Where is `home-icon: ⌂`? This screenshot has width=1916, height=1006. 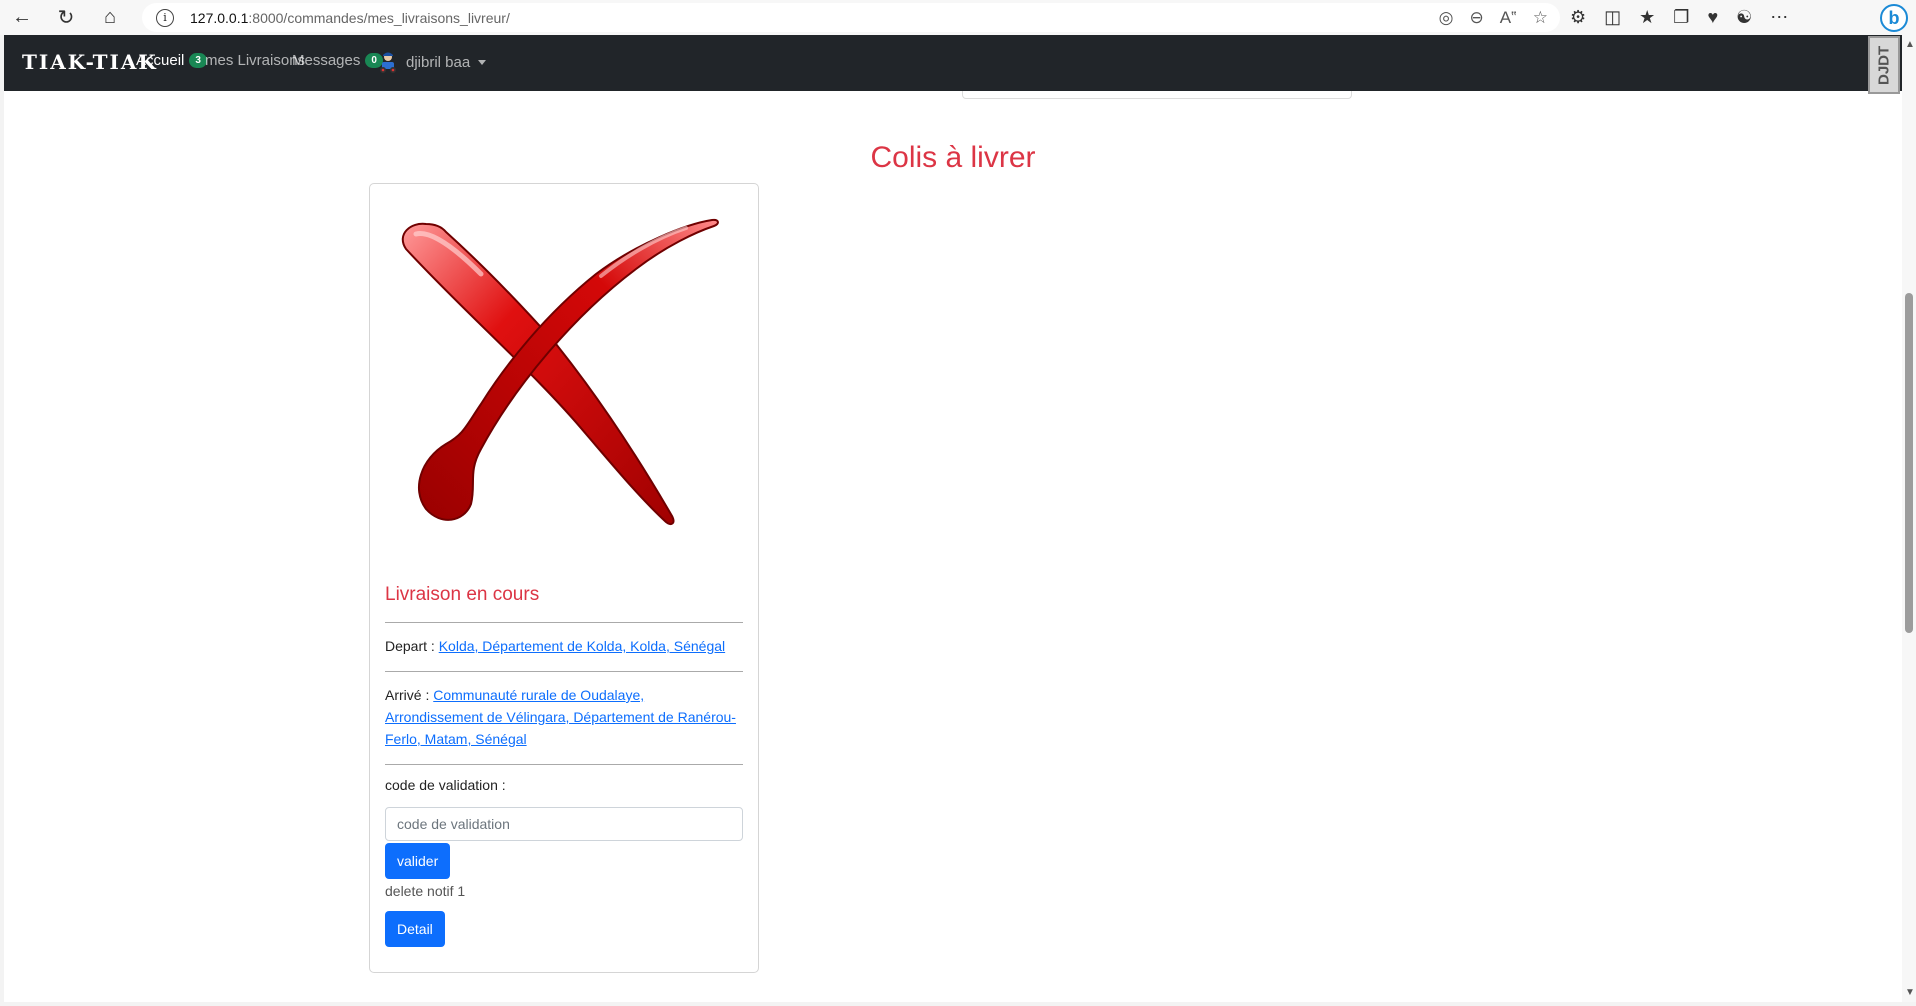 home-icon: ⌂ is located at coordinates (110, 17).